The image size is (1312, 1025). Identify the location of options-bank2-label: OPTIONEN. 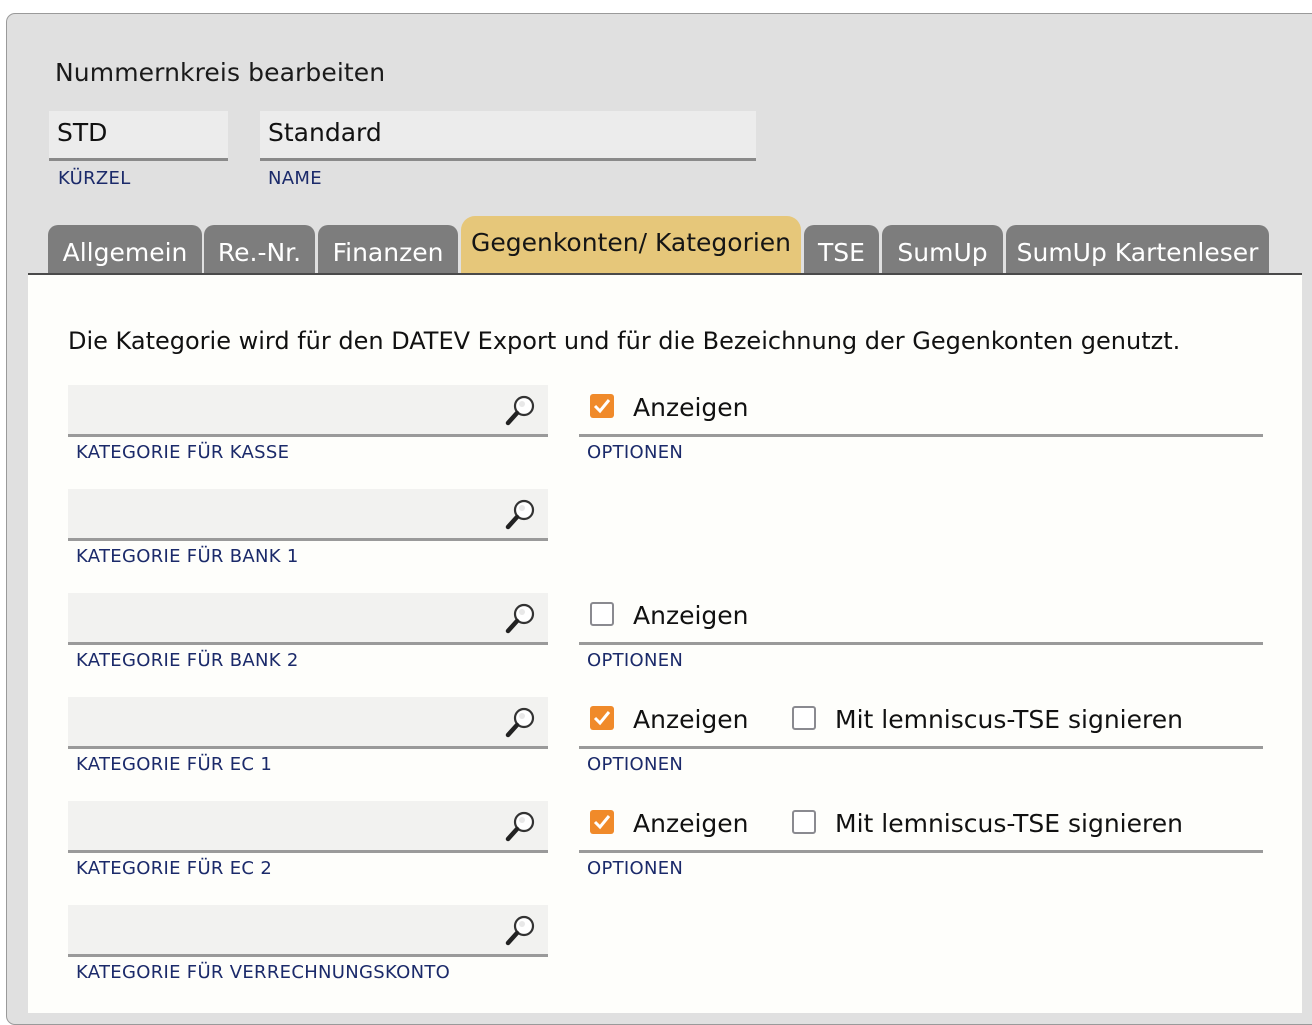
(635, 660).